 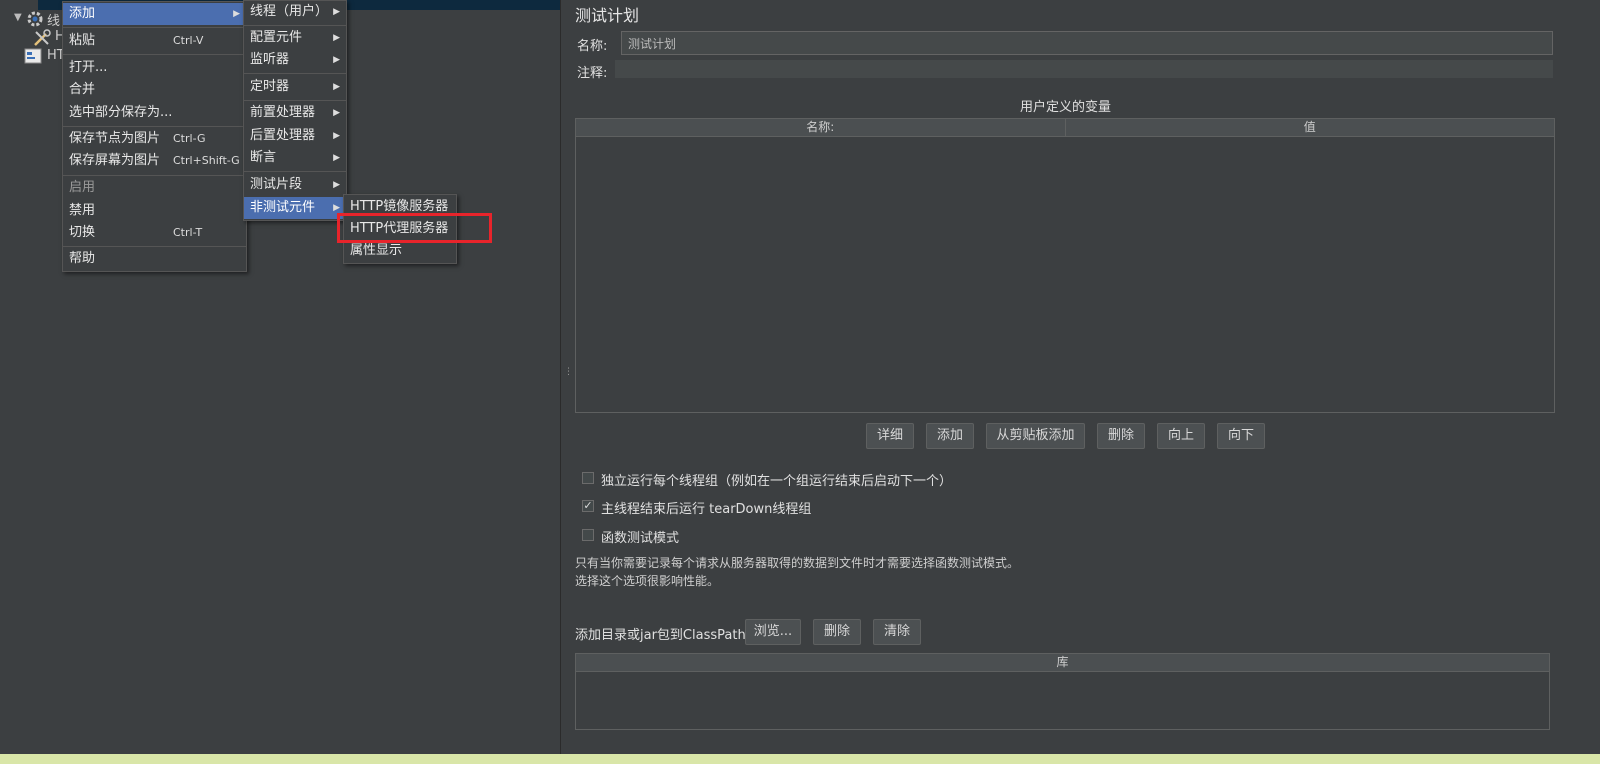 What do you see at coordinates (33, 56) in the screenshot?
I see `listener-icon` at bounding box center [33, 56].